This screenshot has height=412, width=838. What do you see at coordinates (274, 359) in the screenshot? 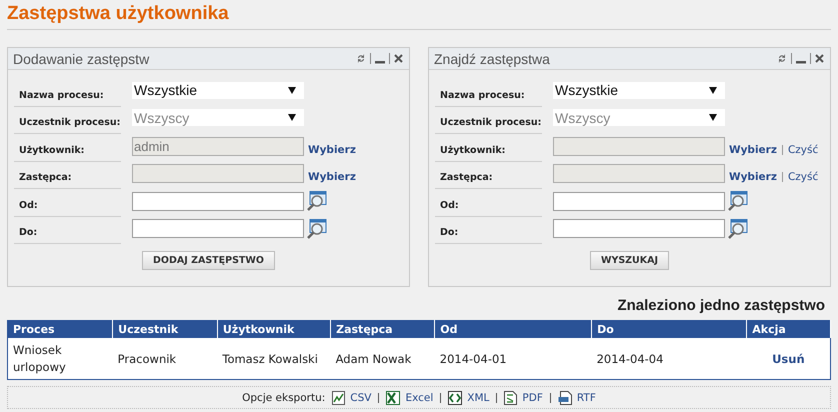
I see `table-cell: Tomasz Kowalski` at bounding box center [274, 359].